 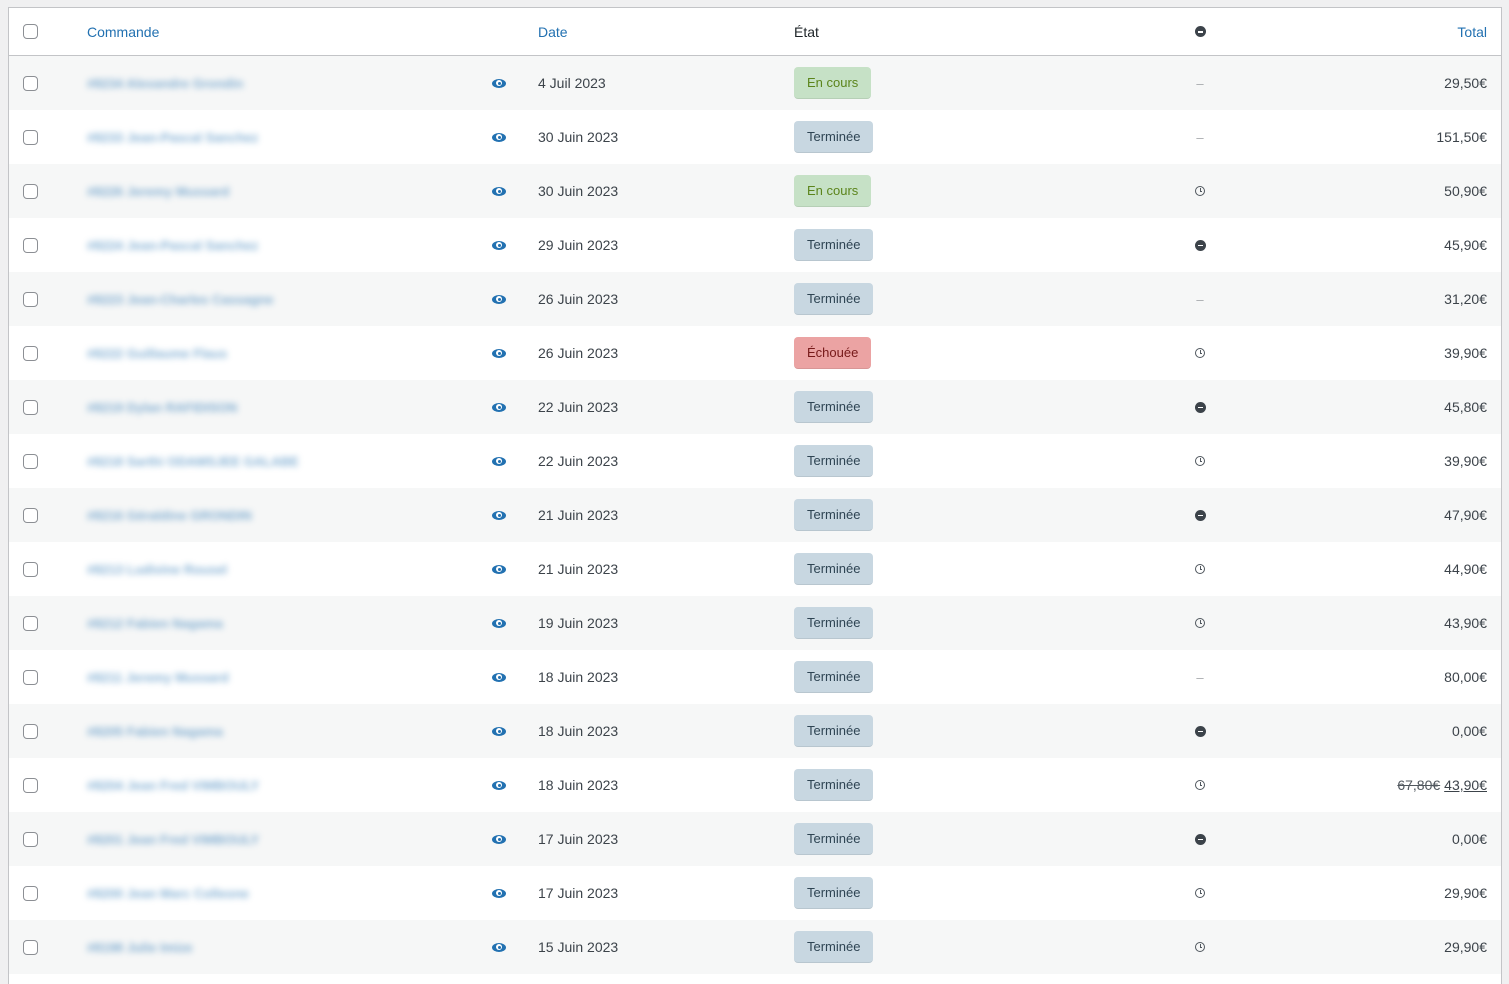 What do you see at coordinates (1200, 677) in the screenshot?
I see `origin-empty: –` at bounding box center [1200, 677].